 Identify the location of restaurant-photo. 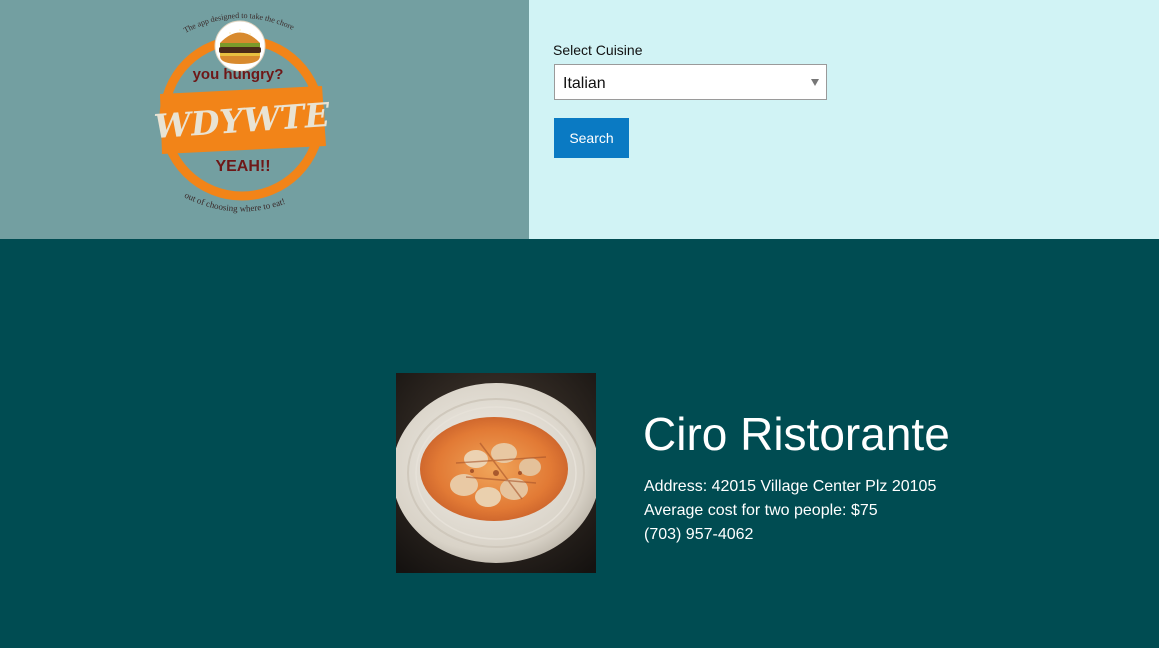
(496, 473).